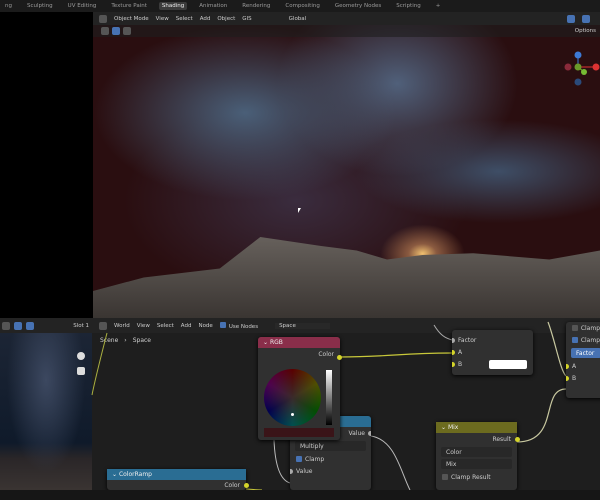 The width and height of the screenshot is (600, 500). I want to click on color-wheel, so click(292, 397).